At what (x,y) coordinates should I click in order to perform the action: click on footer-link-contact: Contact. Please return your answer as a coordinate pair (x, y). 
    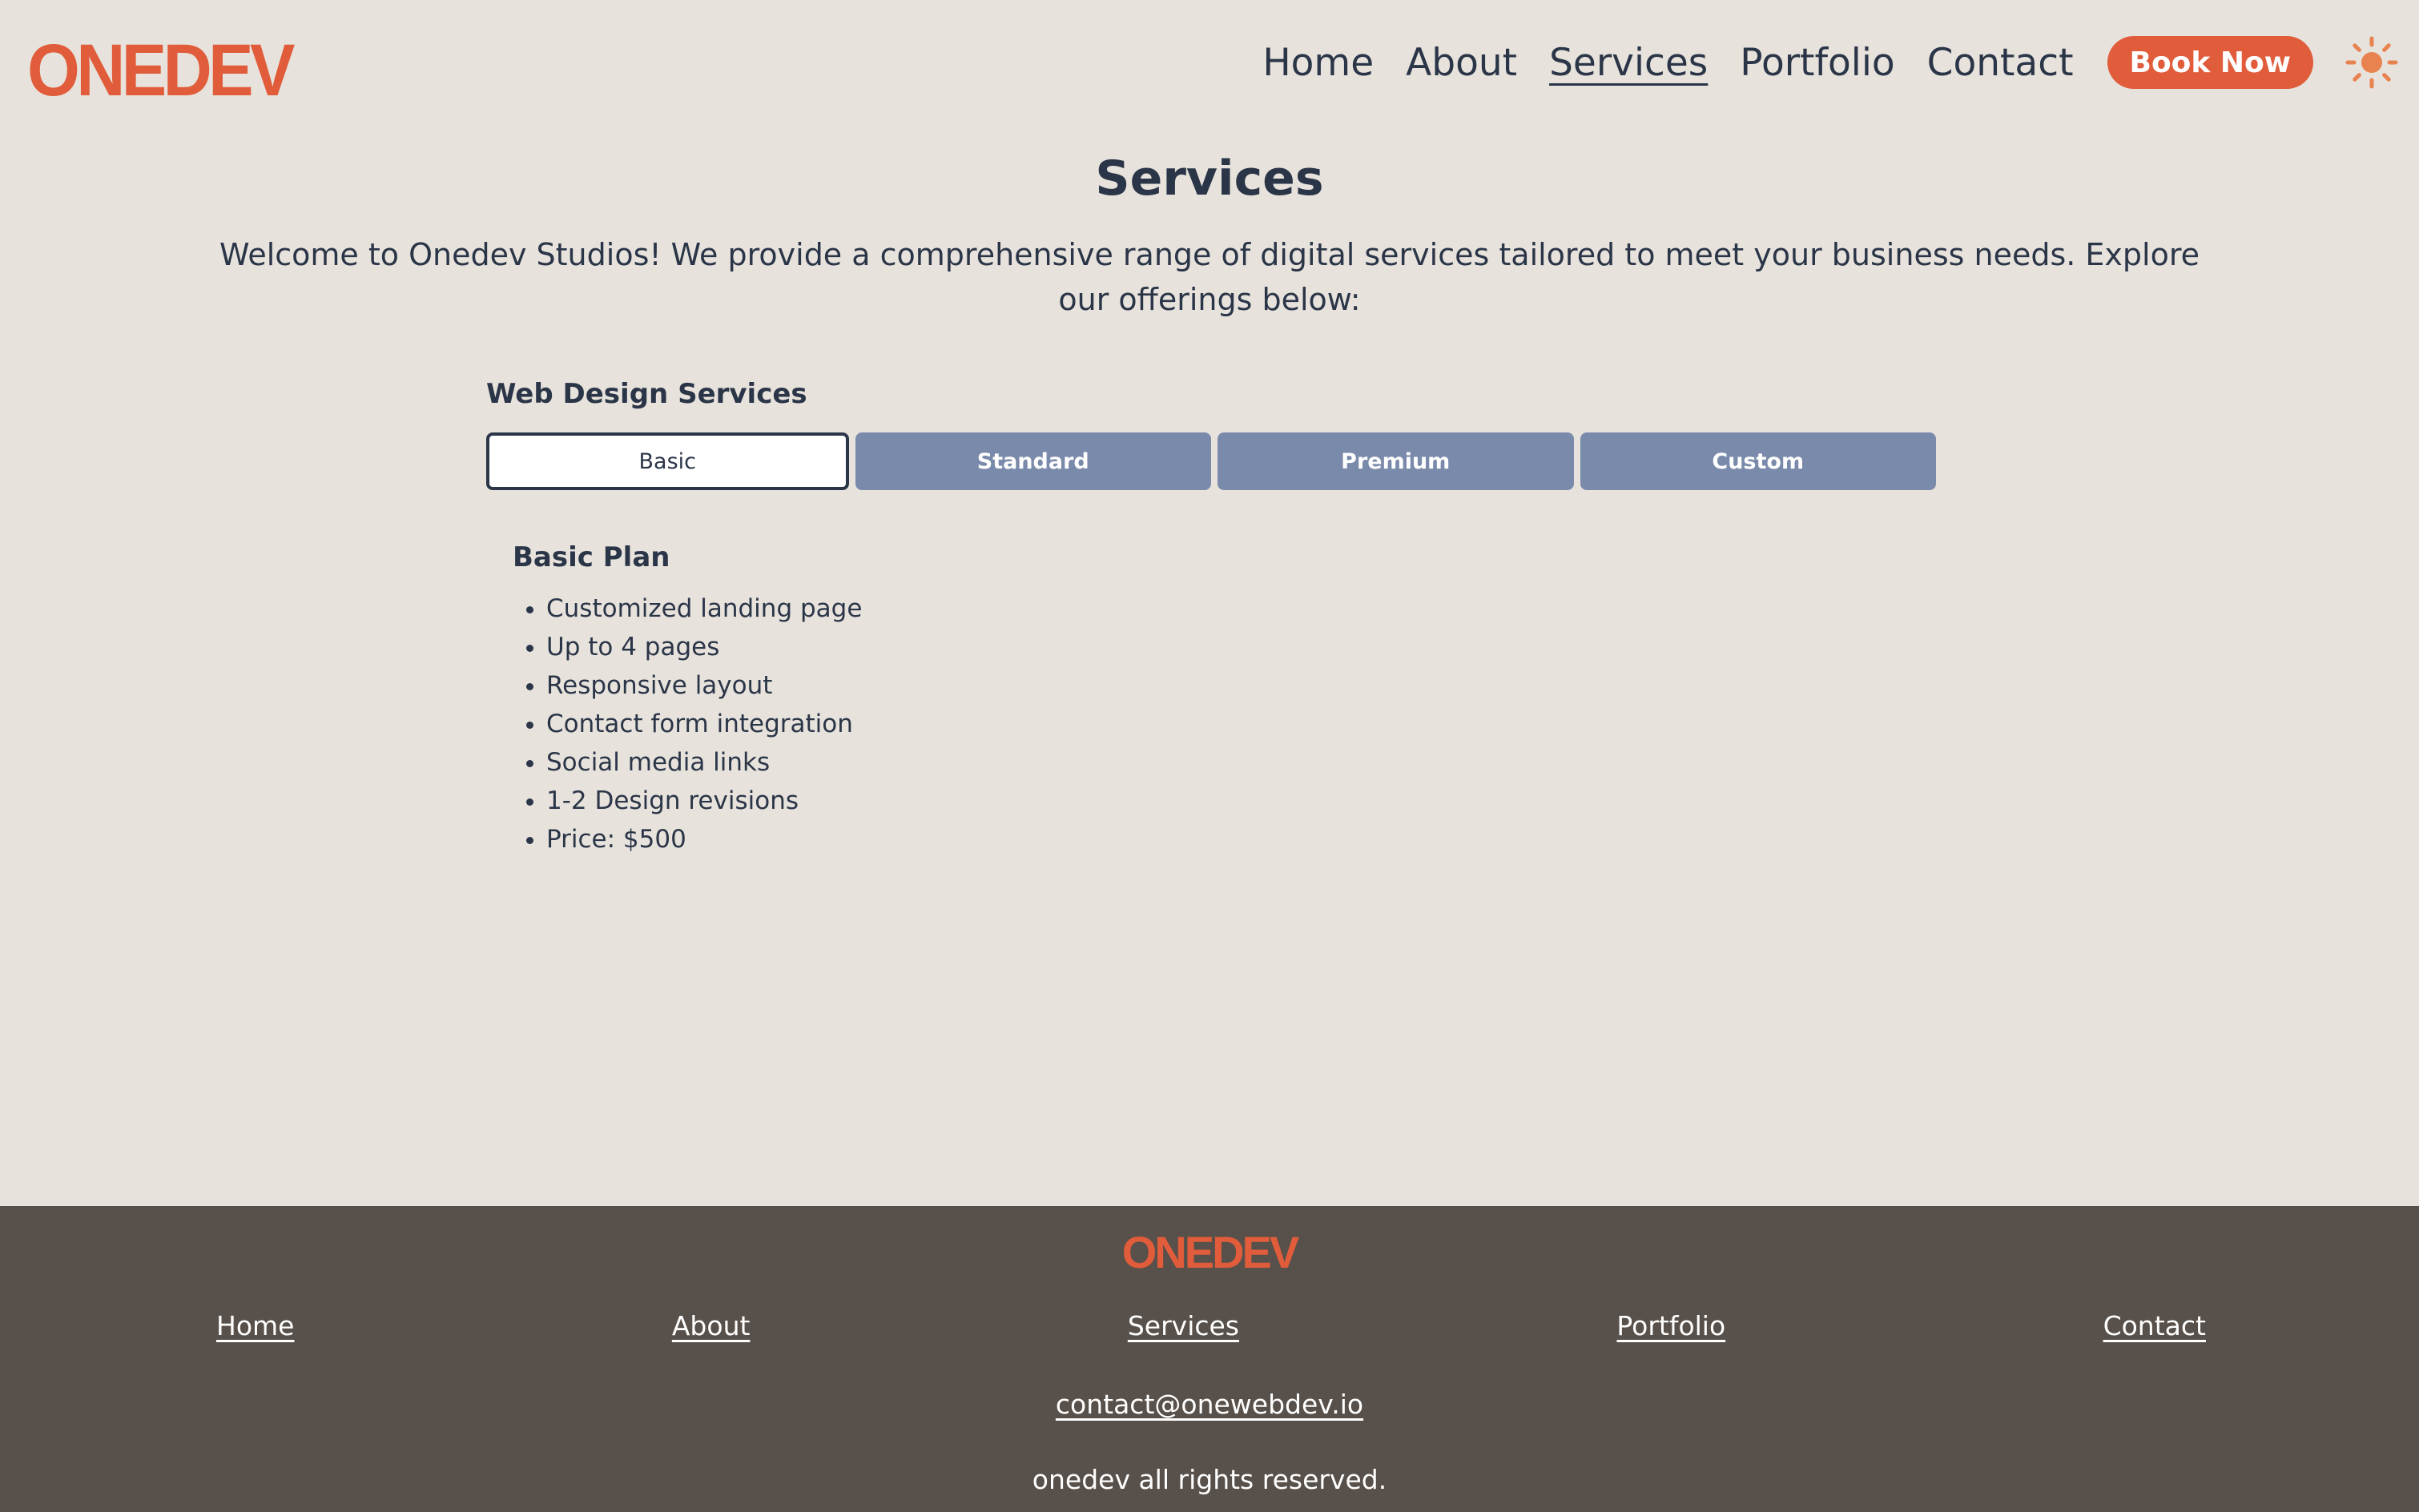
    Looking at the image, I should click on (2154, 1325).